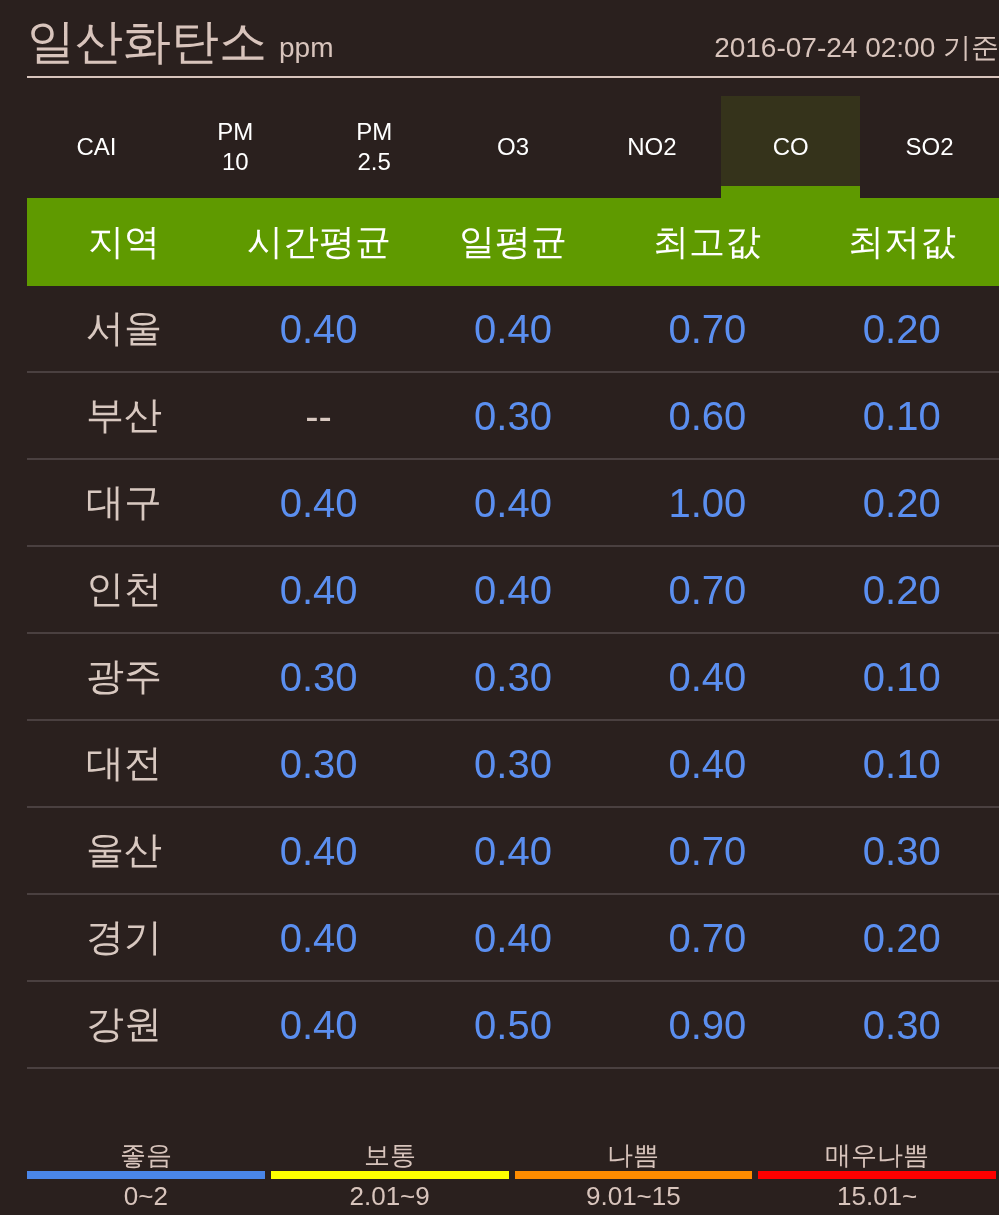 This screenshot has width=999, height=1215. What do you see at coordinates (389, 1196) in the screenshot?
I see `legend-range: 2.01~9` at bounding box center [389, 1196].